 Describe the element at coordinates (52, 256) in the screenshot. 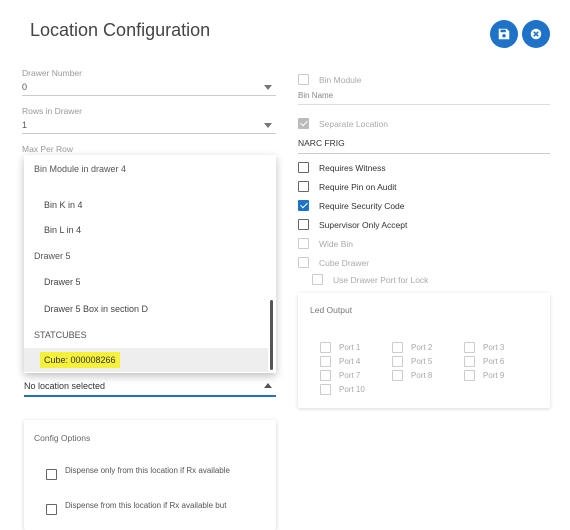

I see `dropdown-group: Drawer 5` at that location.